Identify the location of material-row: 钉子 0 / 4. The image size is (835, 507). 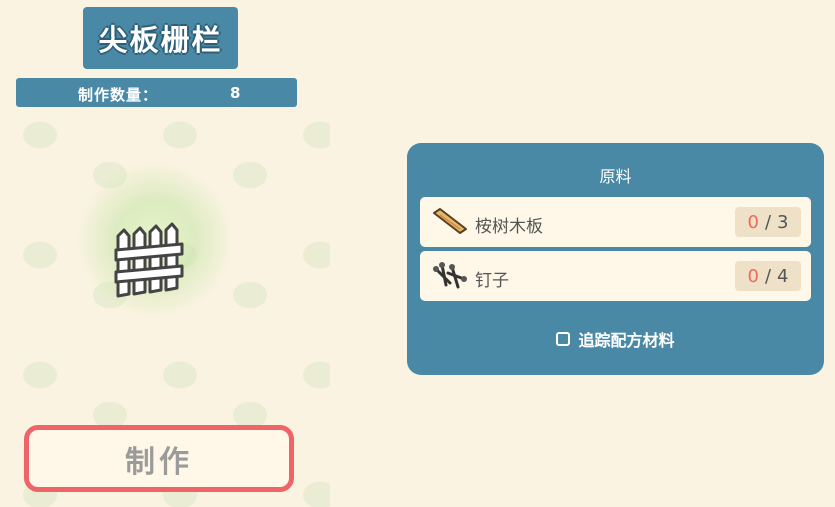
(615, 276).